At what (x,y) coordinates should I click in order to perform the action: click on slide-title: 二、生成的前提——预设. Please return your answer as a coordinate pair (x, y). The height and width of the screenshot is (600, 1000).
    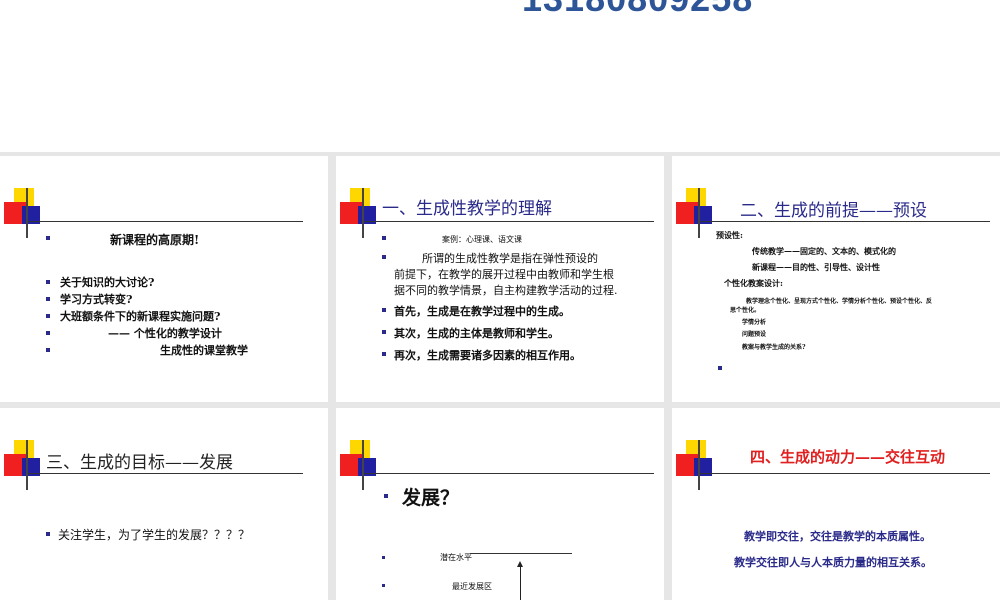
    Looking at the image, I should click on (833, 211).